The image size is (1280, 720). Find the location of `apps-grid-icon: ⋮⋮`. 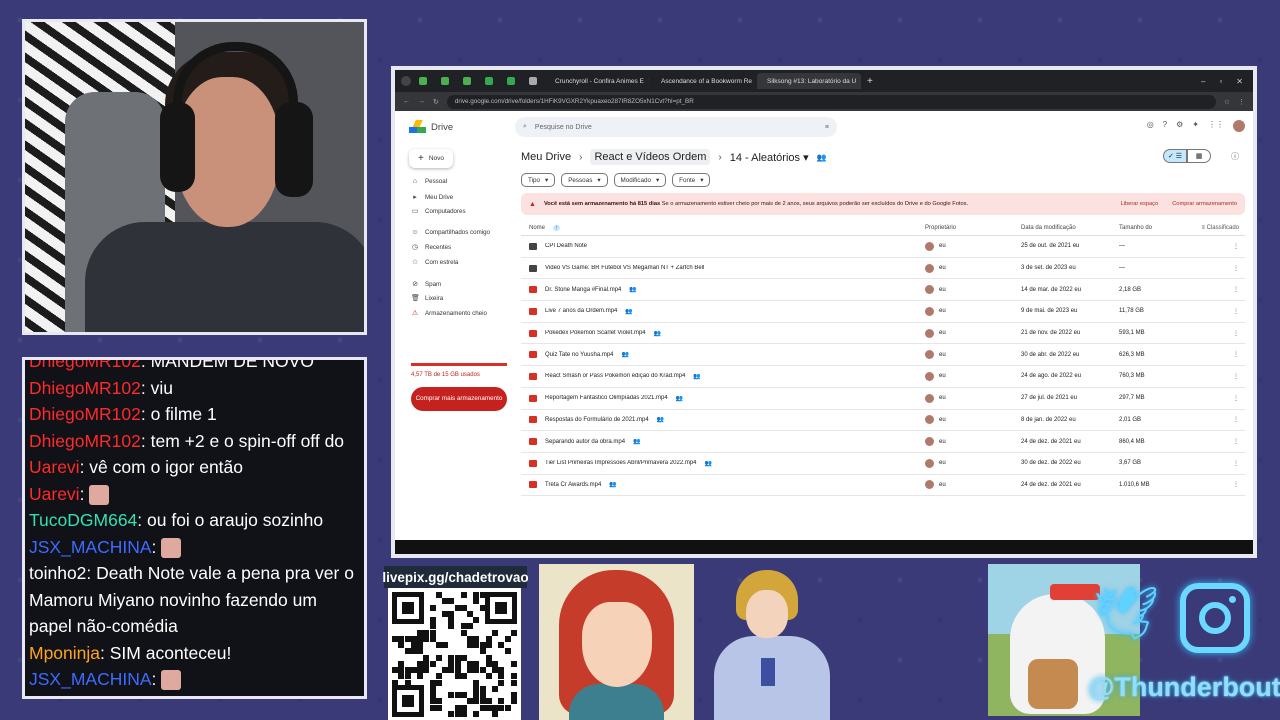

apps-grid-icon: ⋮⋮ is located at coordinates (1216, 126).